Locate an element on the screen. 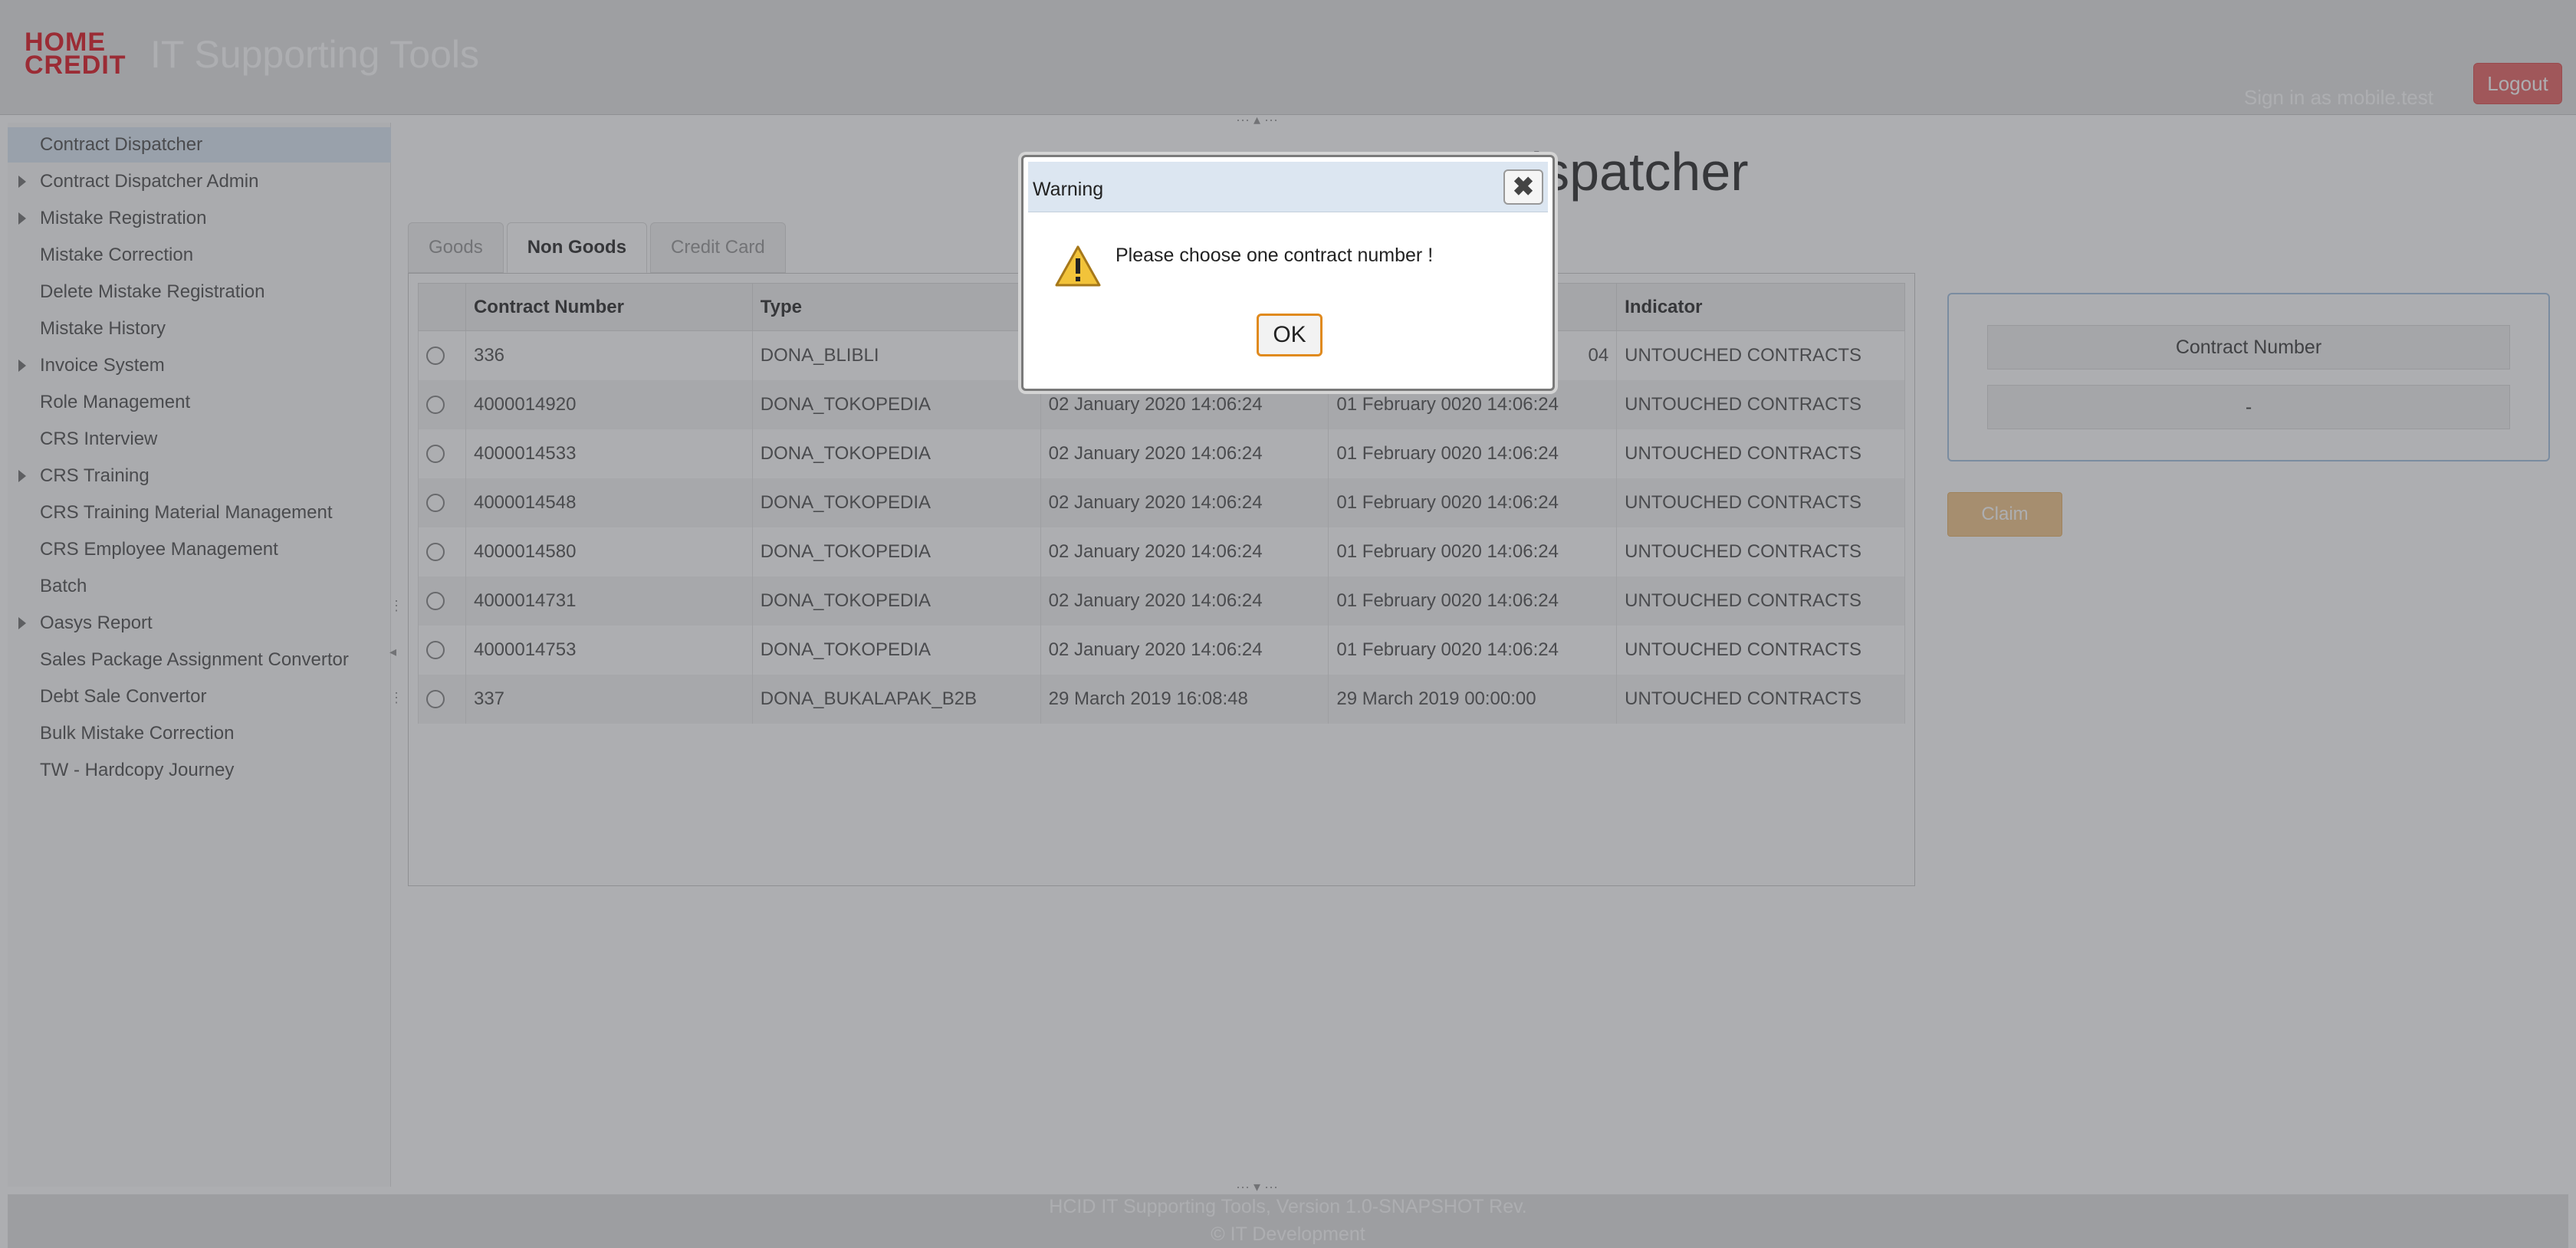 The image size is (2576, 1248). dialog-title: Warning is located at coordinates (1068, 189).